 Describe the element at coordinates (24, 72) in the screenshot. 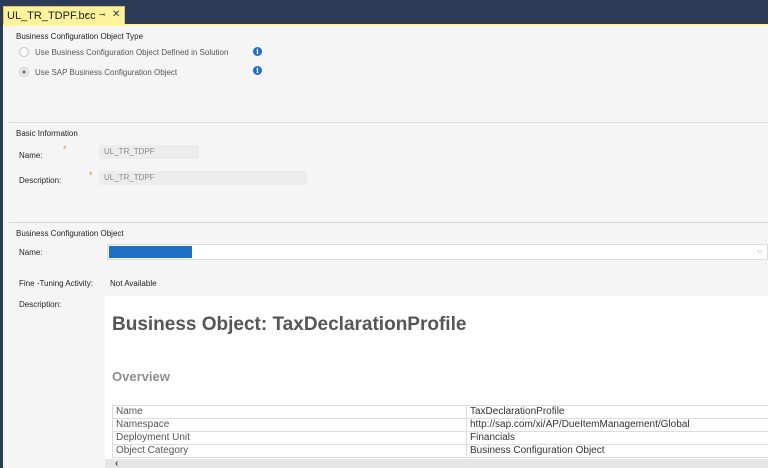

I see `radio-button-selected` at that location.